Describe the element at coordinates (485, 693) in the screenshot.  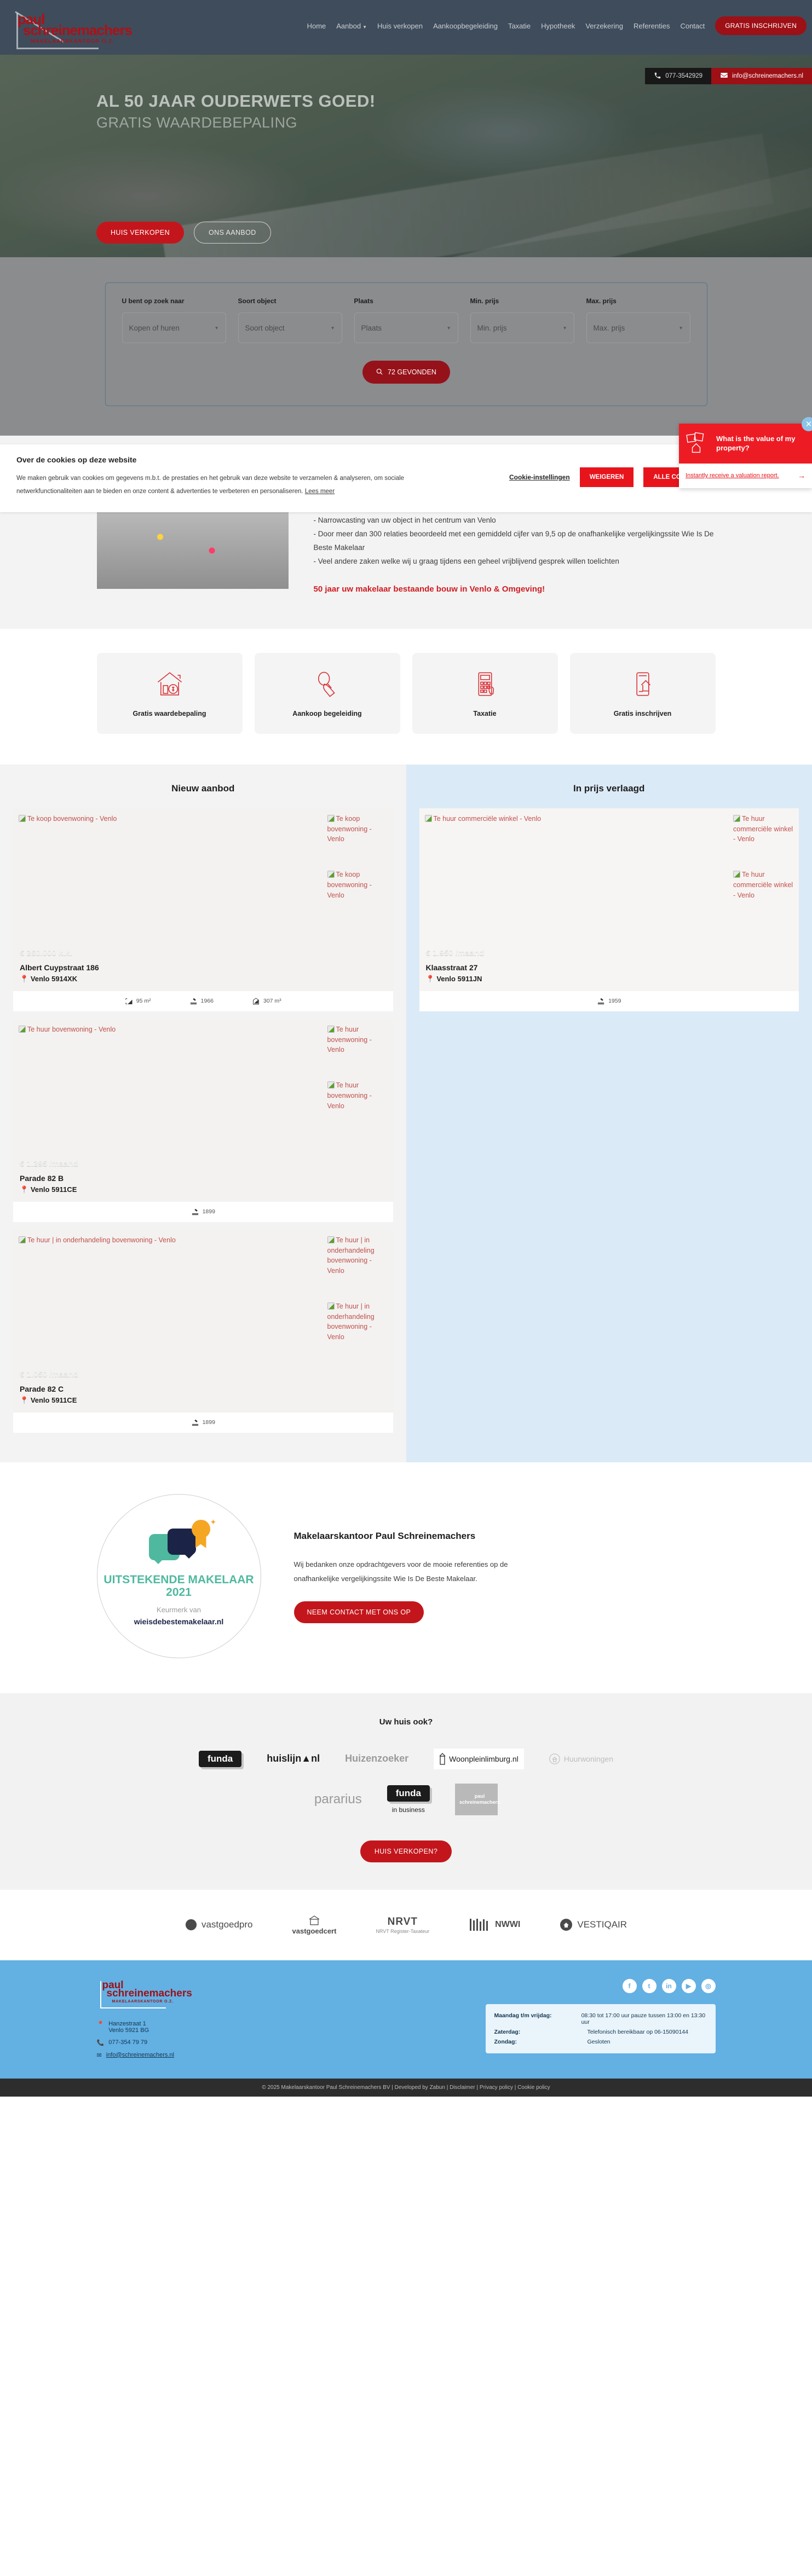
I see `service-card-taxatie: Taxatie` at that location.